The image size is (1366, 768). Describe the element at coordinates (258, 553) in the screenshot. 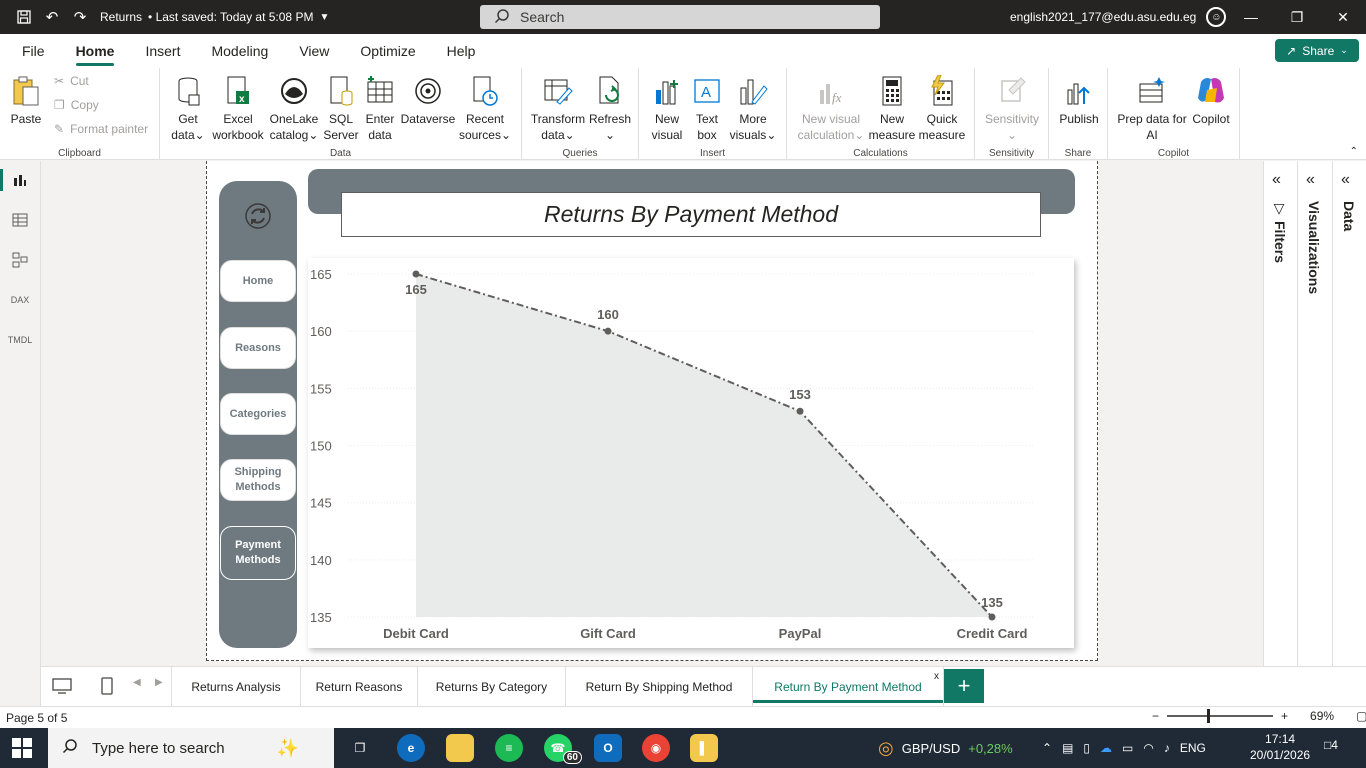

I see `nav-payment-methods-button: Payment Methods` at that location.